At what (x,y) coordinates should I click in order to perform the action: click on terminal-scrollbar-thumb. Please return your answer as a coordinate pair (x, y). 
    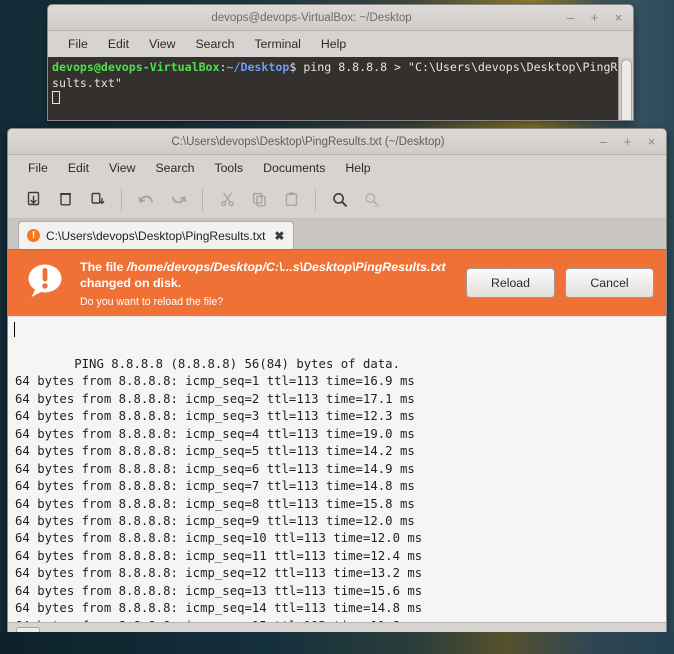
    Looking at the image, I should click on (626, 89).